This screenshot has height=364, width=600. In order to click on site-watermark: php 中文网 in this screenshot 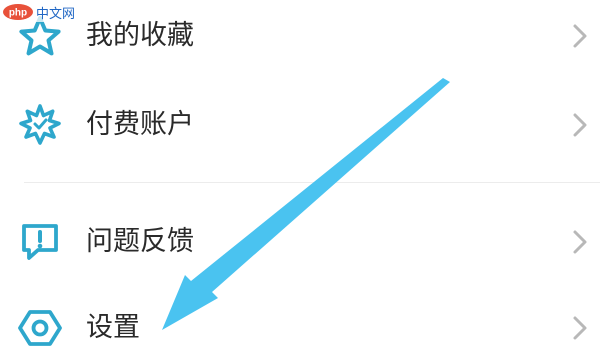, I will do `click(40, 12)`.